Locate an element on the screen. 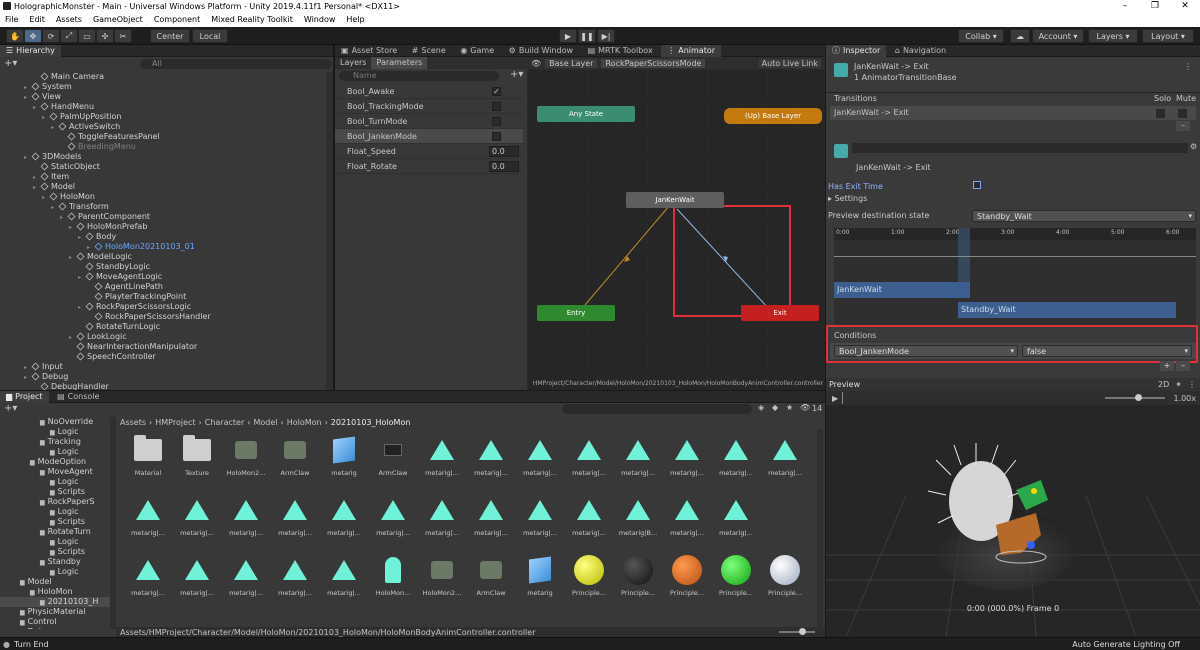 The height and width of the screenshot is (650, 1200). hierarchy-item: ▸ 3DModels is located at coordinates (52, 157).